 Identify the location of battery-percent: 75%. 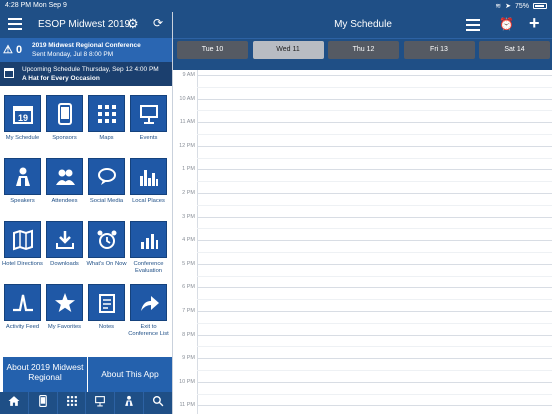
(521, 6).